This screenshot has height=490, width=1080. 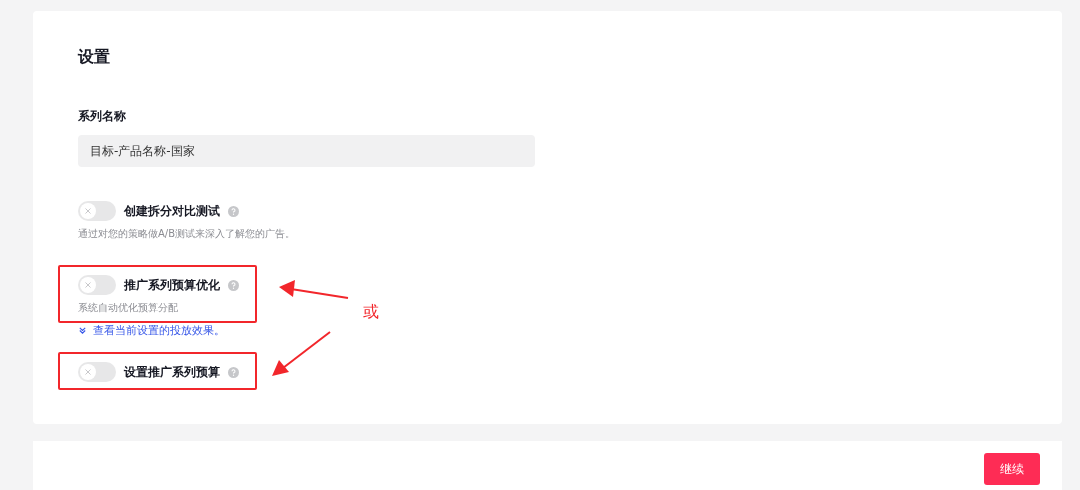 I want to click on campaign-name-field: 目标-产品名称-国家, so click(x=306, y=151).